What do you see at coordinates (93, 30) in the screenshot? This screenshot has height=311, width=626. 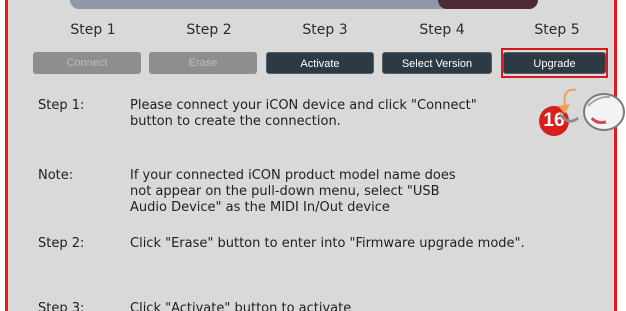 I see `step-heading-1: Step 1` at bounding box center [93, 30].